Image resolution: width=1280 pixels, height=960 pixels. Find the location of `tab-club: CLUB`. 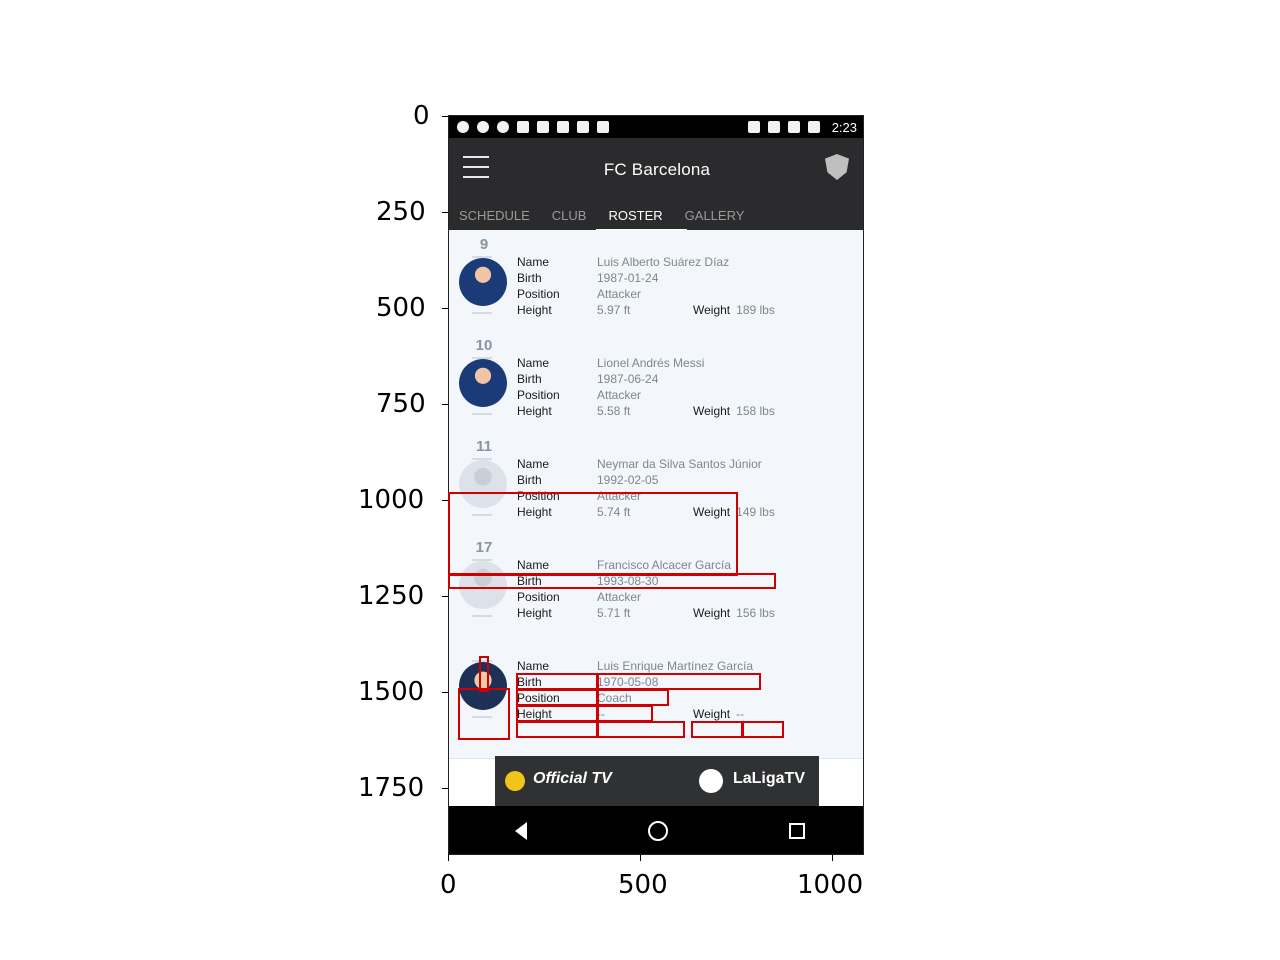

tab-club: CLUB is located at coordinates (575, 214).